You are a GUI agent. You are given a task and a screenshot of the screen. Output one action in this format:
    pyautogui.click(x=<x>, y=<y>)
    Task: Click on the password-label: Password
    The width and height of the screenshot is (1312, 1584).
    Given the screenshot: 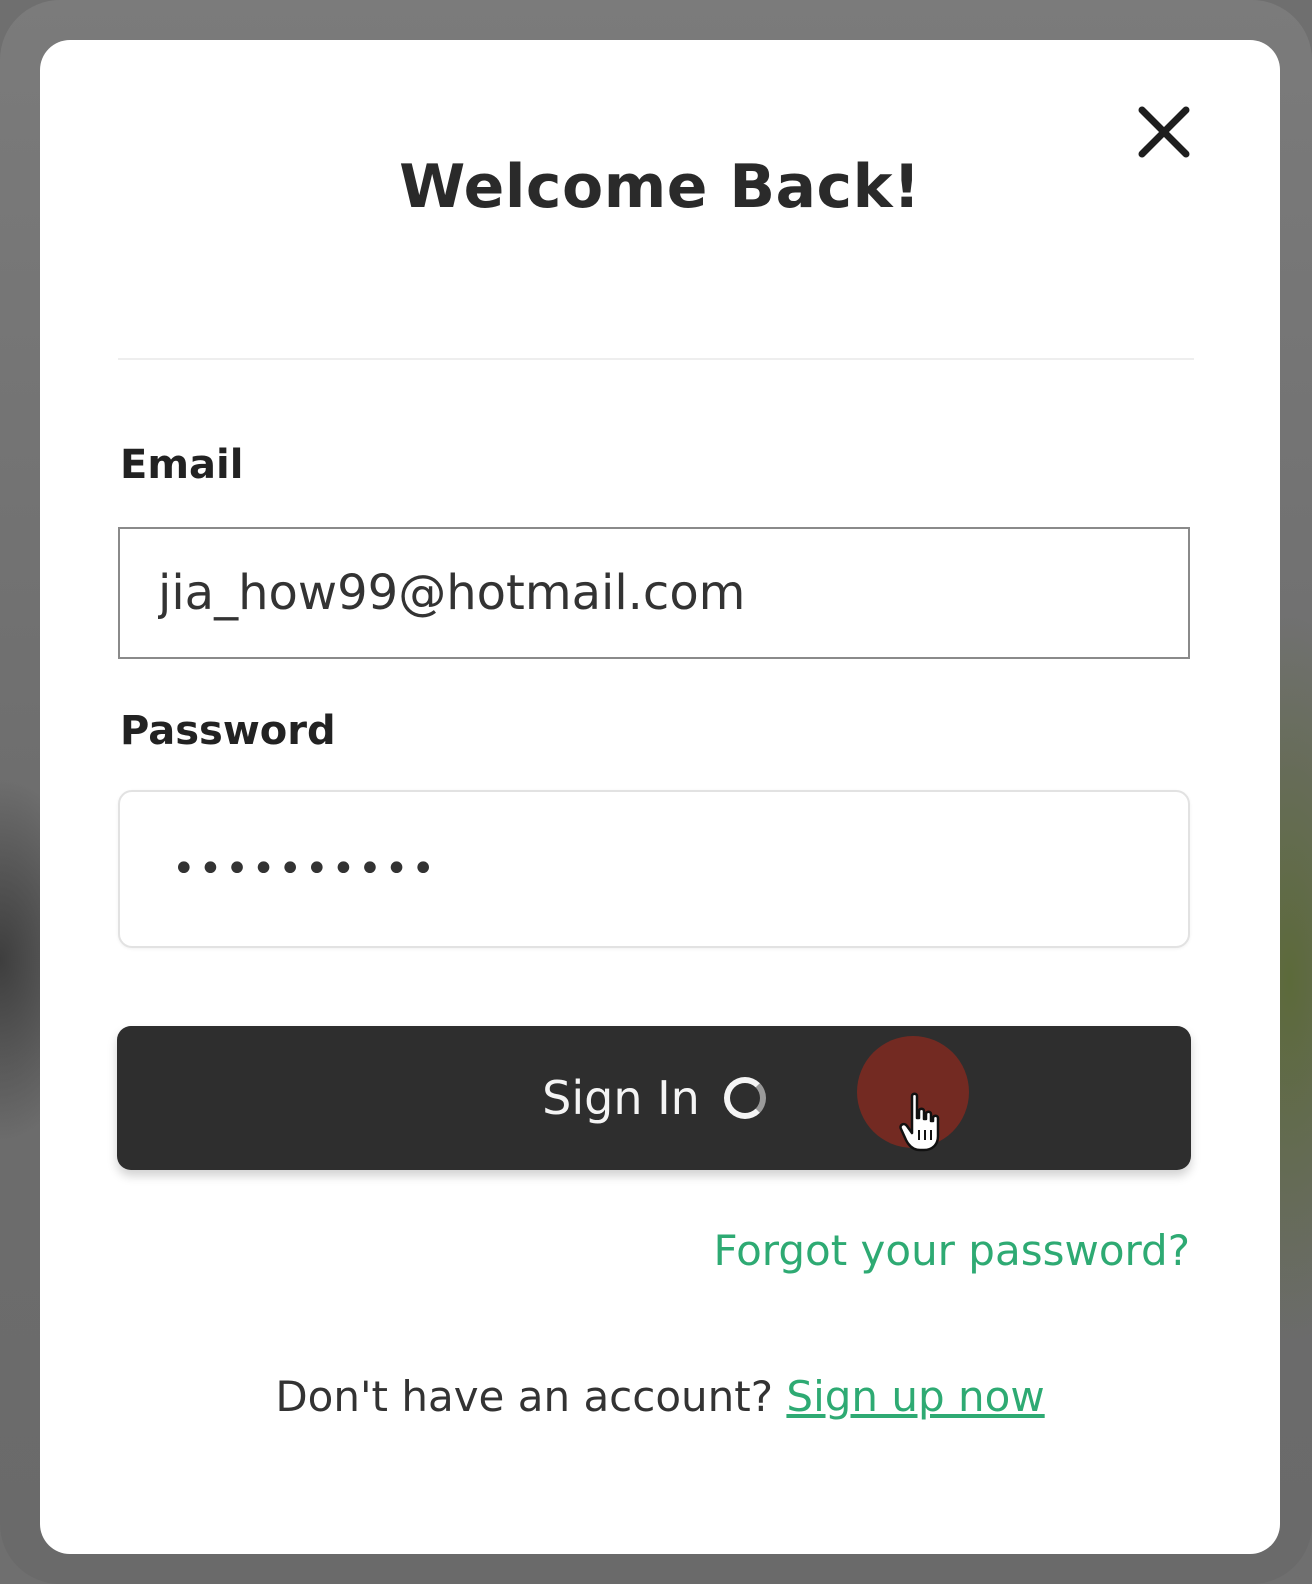 What is the action you would take?
    pyautogui.click(x=228, y=731)
    